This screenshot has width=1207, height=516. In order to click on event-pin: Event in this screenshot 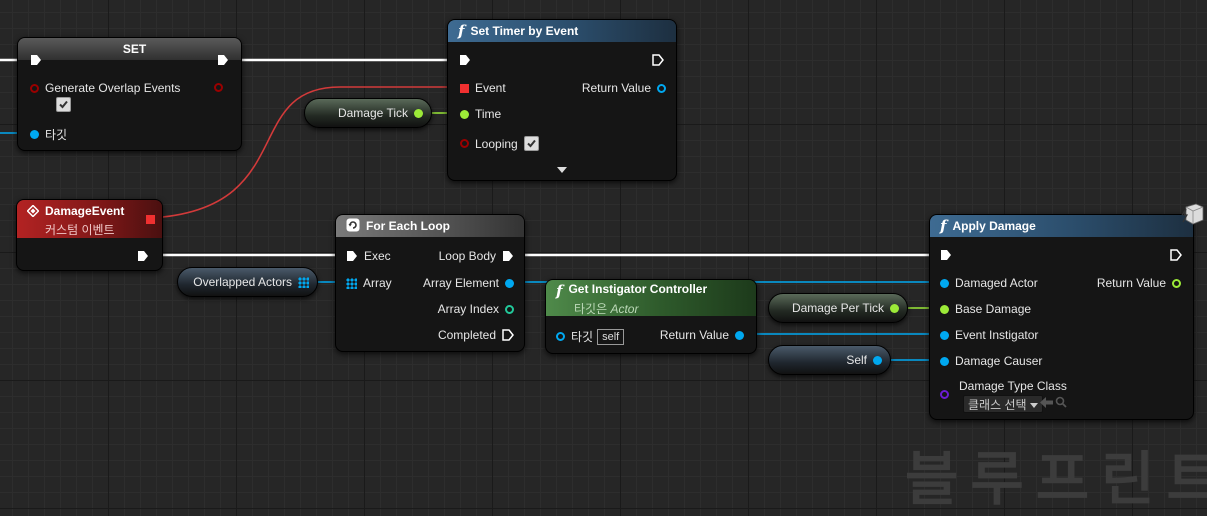, I will do `click(486, 88)`.